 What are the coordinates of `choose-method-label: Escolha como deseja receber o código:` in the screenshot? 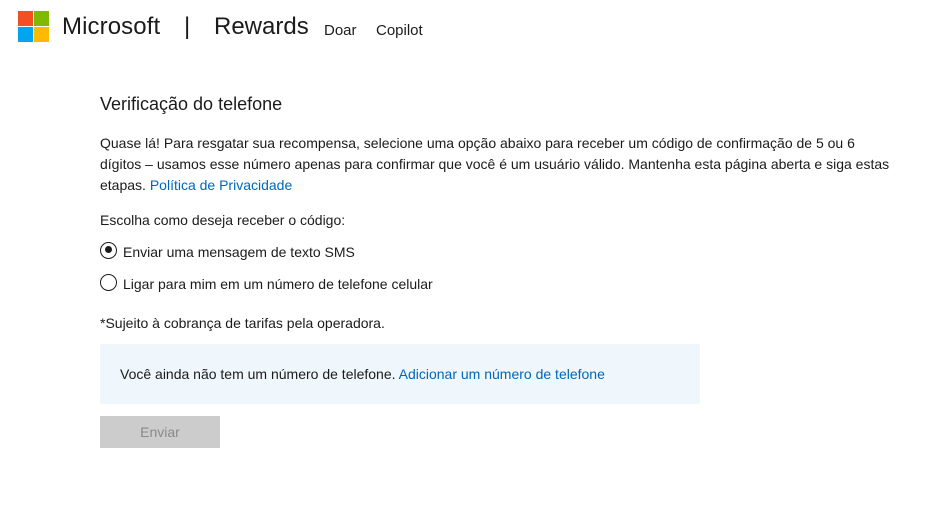 It's located at (223, 220).